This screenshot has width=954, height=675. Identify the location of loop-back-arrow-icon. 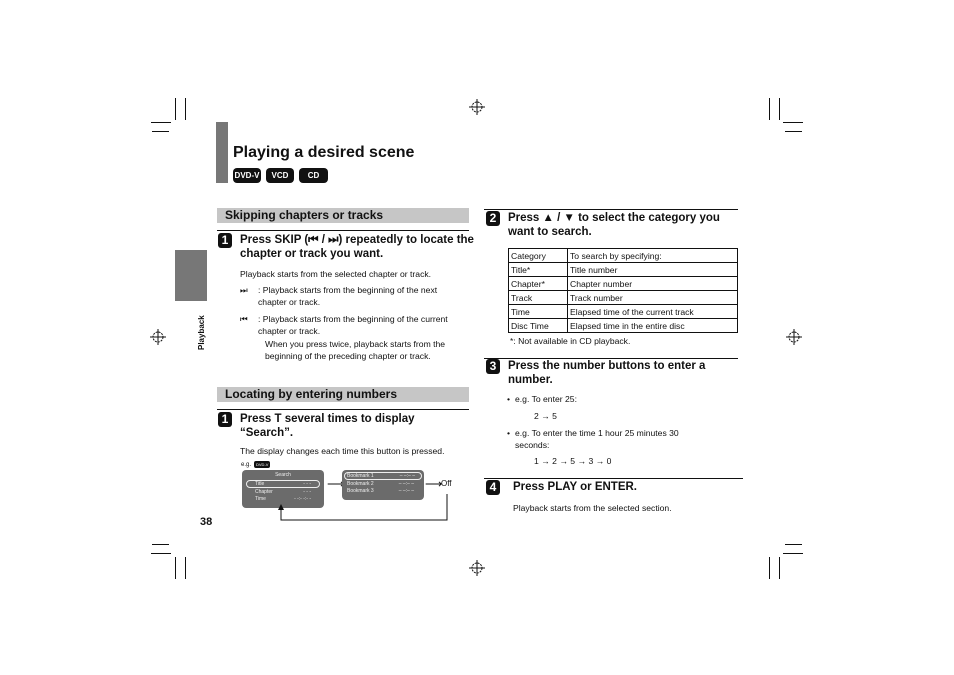
(363, 507).